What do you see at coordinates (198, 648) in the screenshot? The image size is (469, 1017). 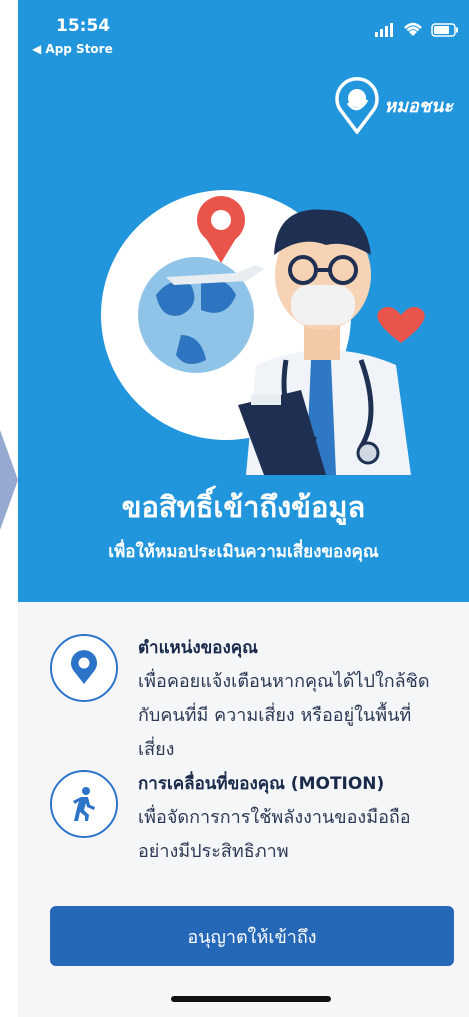 I see `permission-title: ตำแหน่งของคุณ` at bounding box center [198, 648].